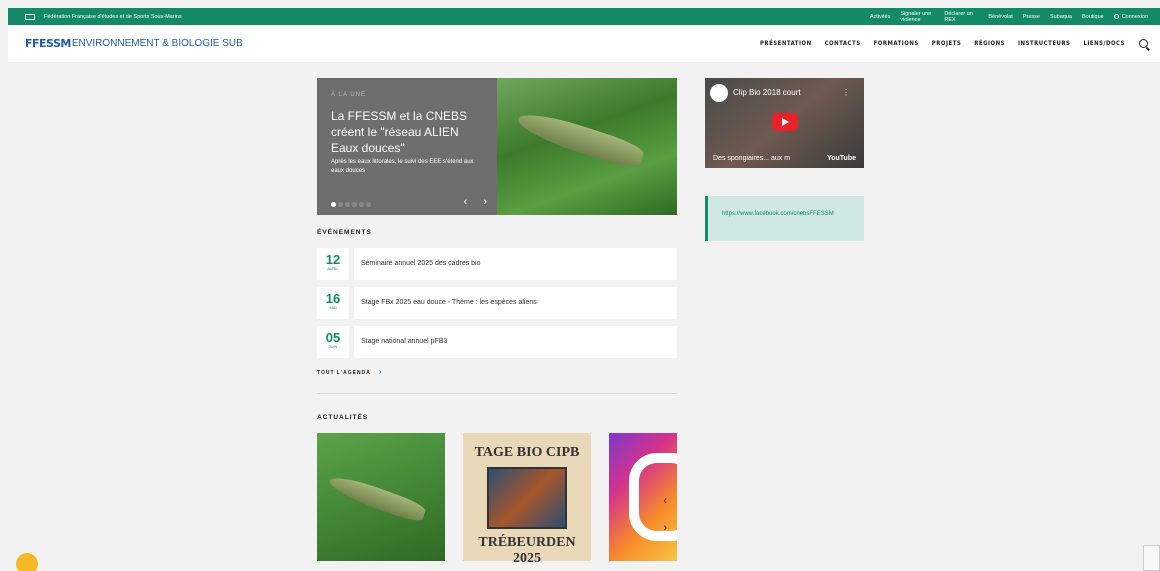 This screenshot has width=1160, height=571. What do you see at coordinates (1000, 17) in the screenshot?
I see `link-benevolat: Bénévolat` at bounding box center [1000, 17].